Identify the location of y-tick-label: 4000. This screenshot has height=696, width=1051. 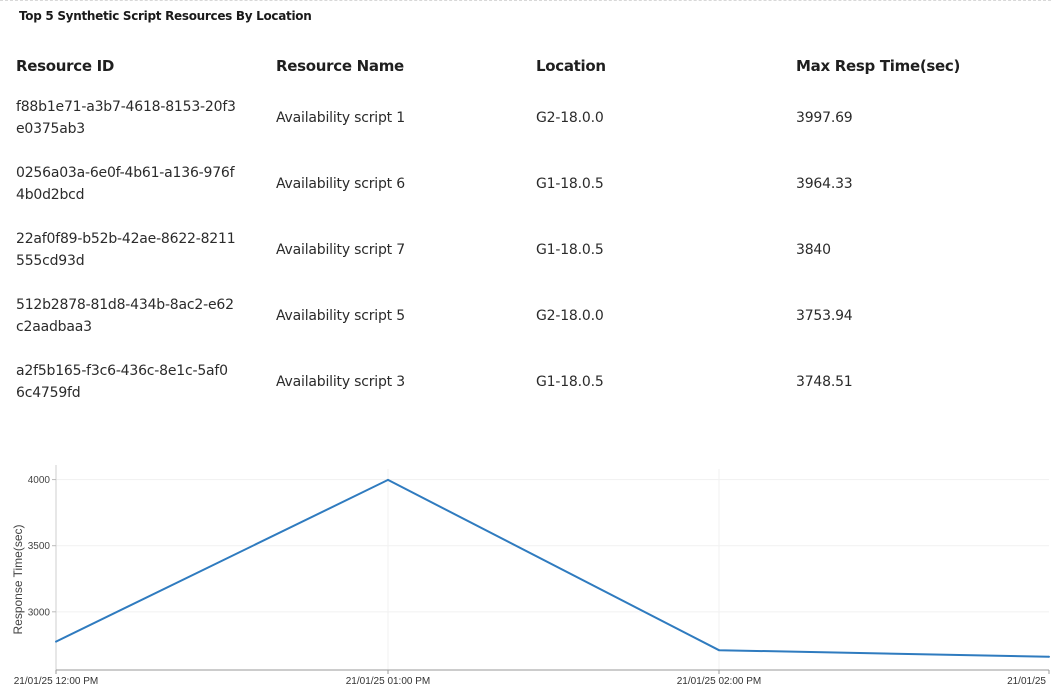
(39, 480).